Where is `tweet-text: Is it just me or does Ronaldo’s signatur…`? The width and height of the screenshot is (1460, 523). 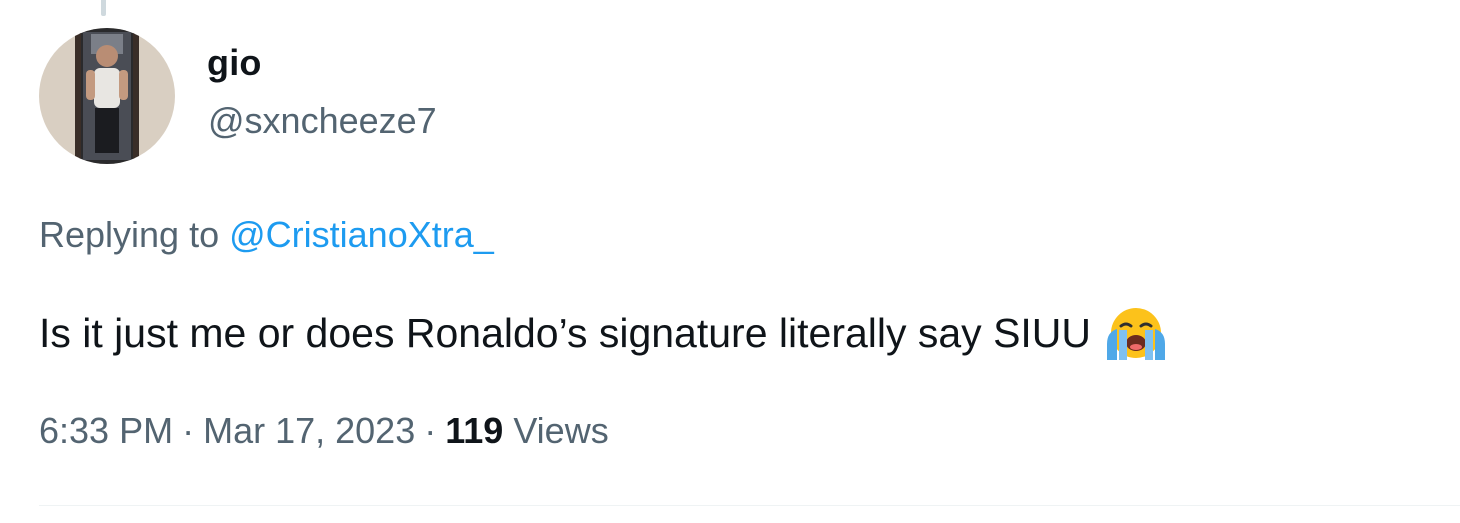 tweet-text: Is it just me or does Ronaldo’s signatur… is located at coordinates (603, 333).